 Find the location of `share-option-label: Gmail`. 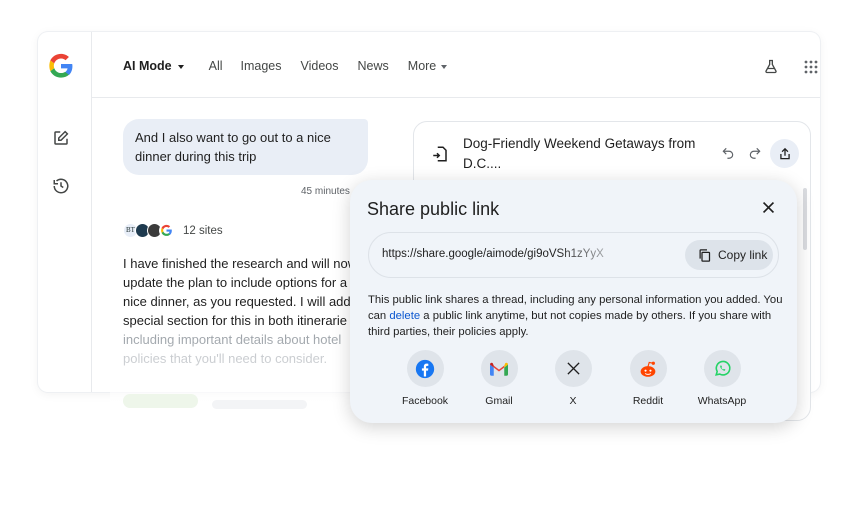

share-option-label: Gmail is located at coordinates (499, 401).